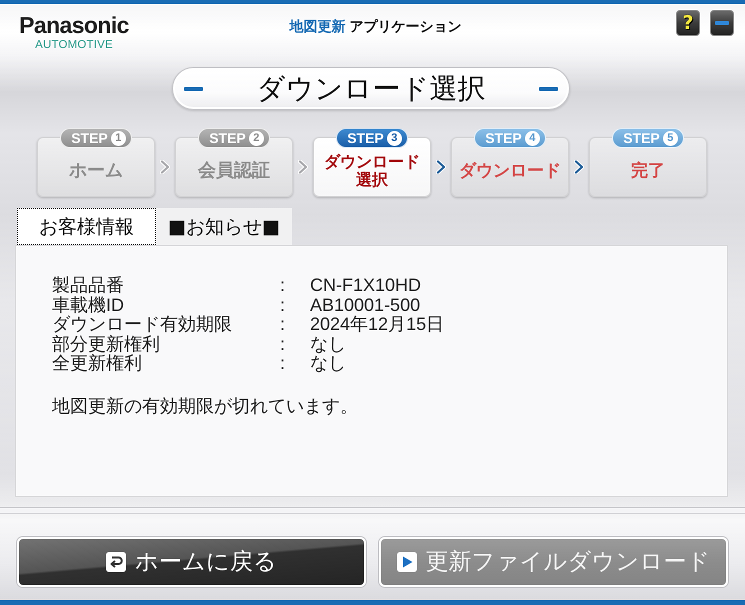 The image size is (745, 605). What do you see at coordinates (366, 286) in the screenshot?
I see `info-value: CN-F1X10HD` at bounding box center [366, 286].